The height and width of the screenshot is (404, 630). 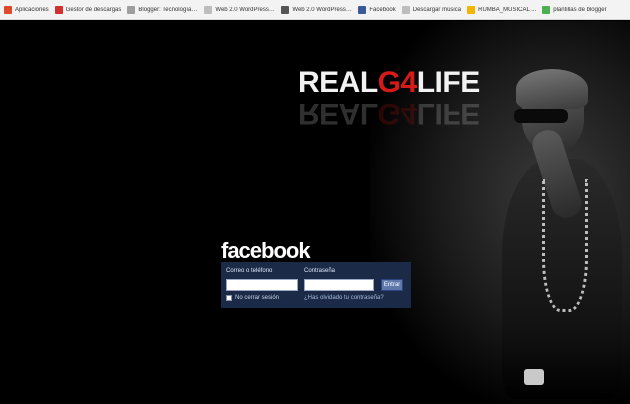 I want to click on logo-reflection: REALG4LIFE, so click(x=389, y=113).